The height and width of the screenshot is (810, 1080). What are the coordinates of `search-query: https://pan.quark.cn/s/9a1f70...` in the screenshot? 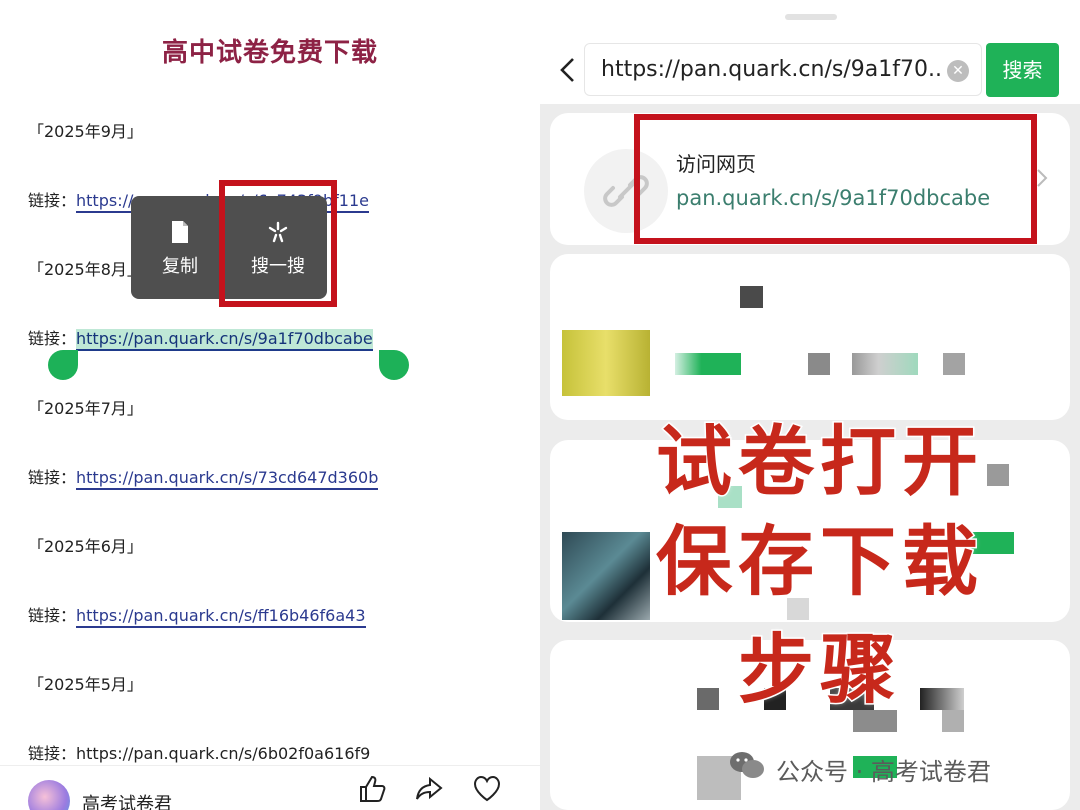 It's located at (771, 69).